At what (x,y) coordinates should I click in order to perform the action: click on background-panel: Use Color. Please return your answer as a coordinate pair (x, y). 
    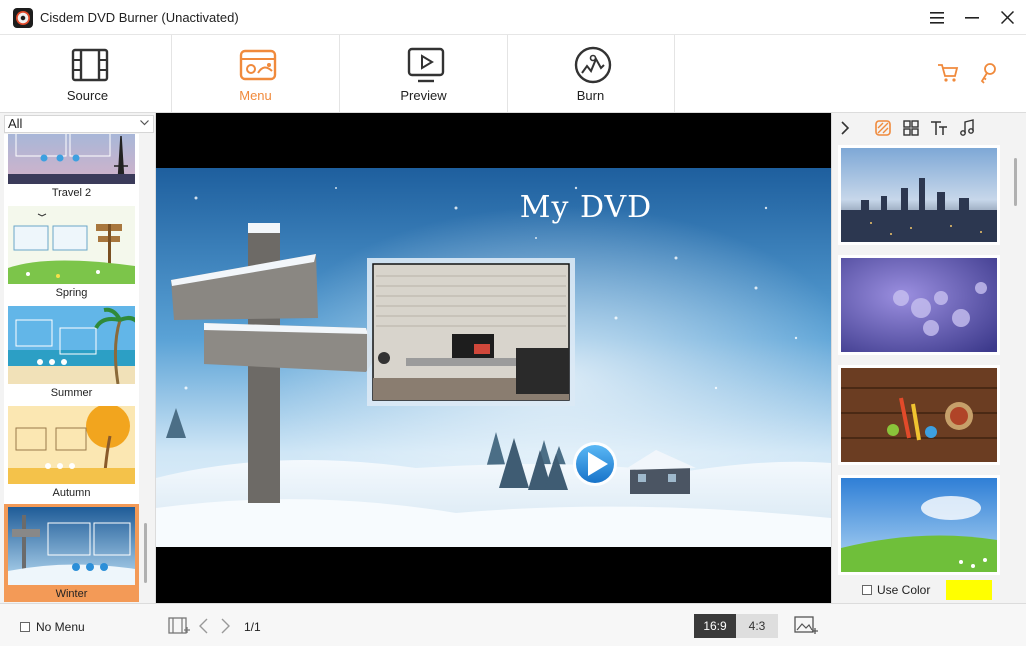
    Looking at the image, I should click on (928, 358).